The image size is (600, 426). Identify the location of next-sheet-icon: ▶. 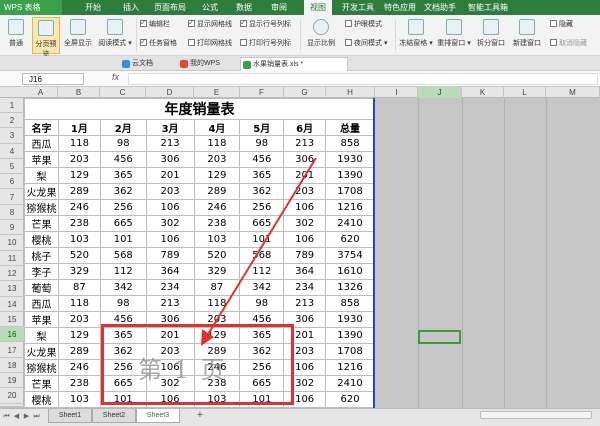
(26, 416).